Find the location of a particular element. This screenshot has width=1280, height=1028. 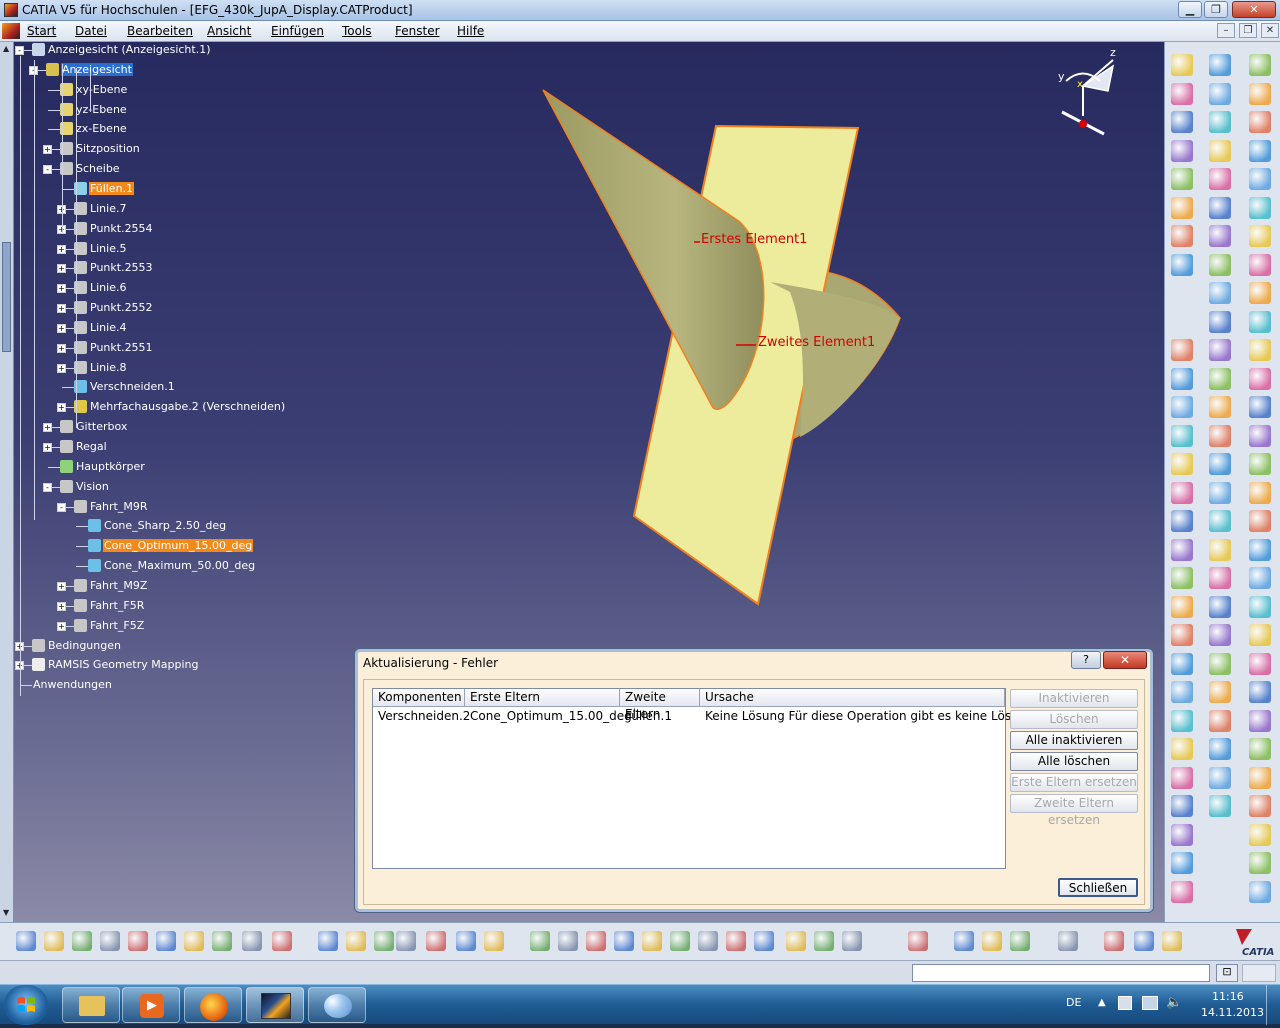

graph-icon is located at coordinates (436, 941).